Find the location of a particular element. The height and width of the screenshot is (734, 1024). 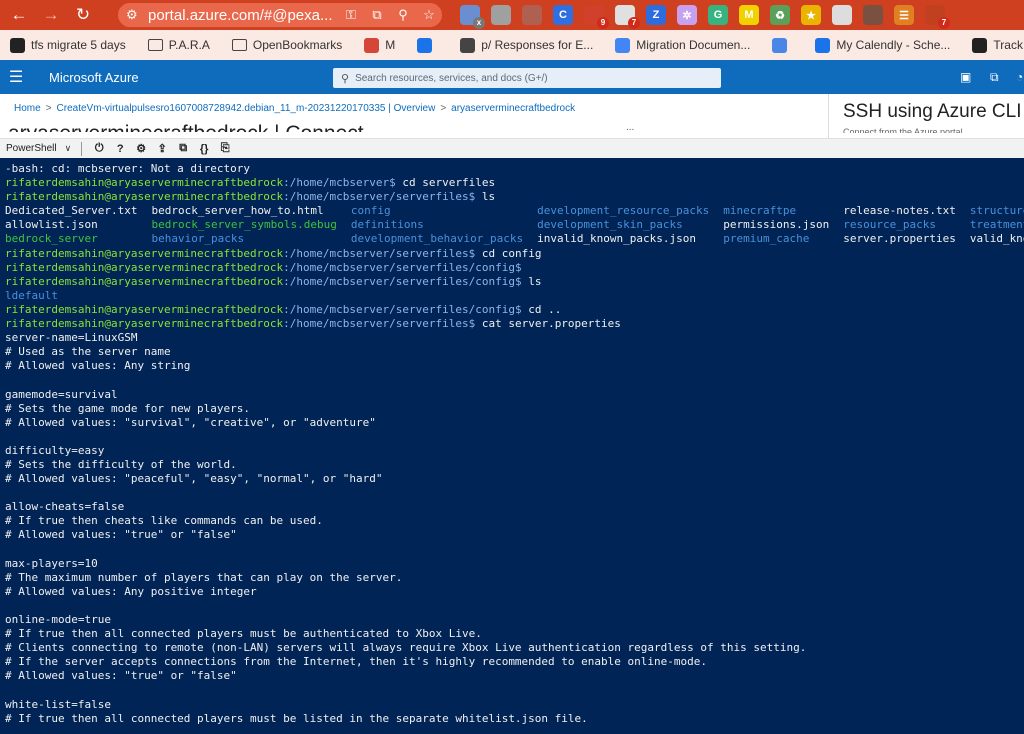

ext-glyph: ♻ is located at coordinates (780, 15).